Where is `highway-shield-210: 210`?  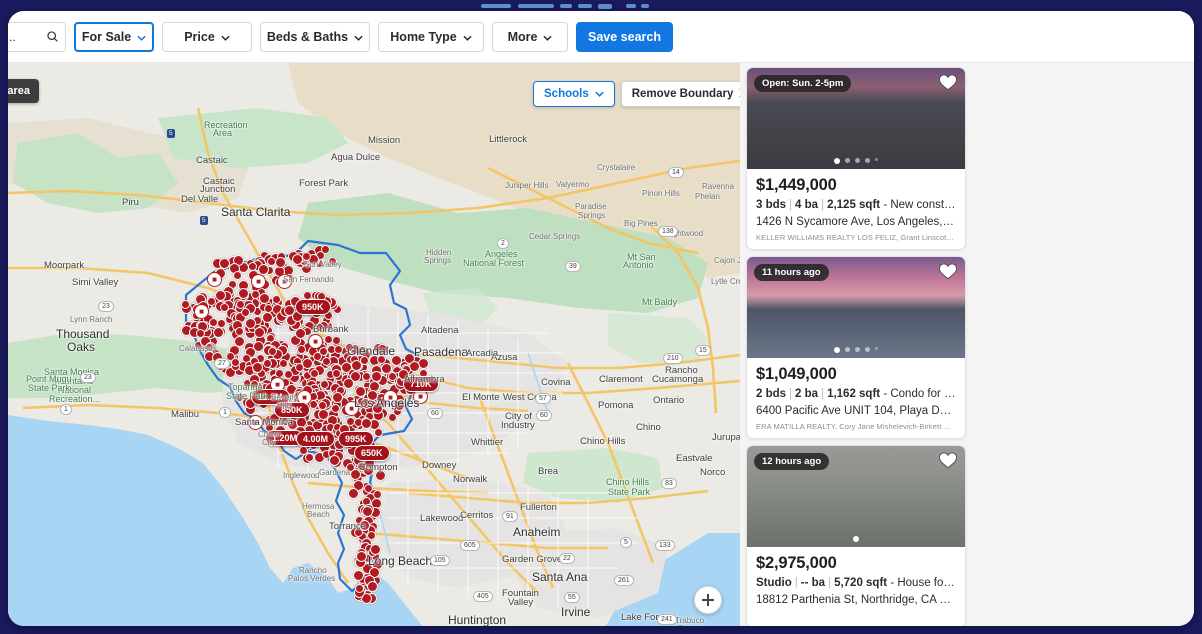 highway-shield-210: 210 is located at coordinates (673, 358).